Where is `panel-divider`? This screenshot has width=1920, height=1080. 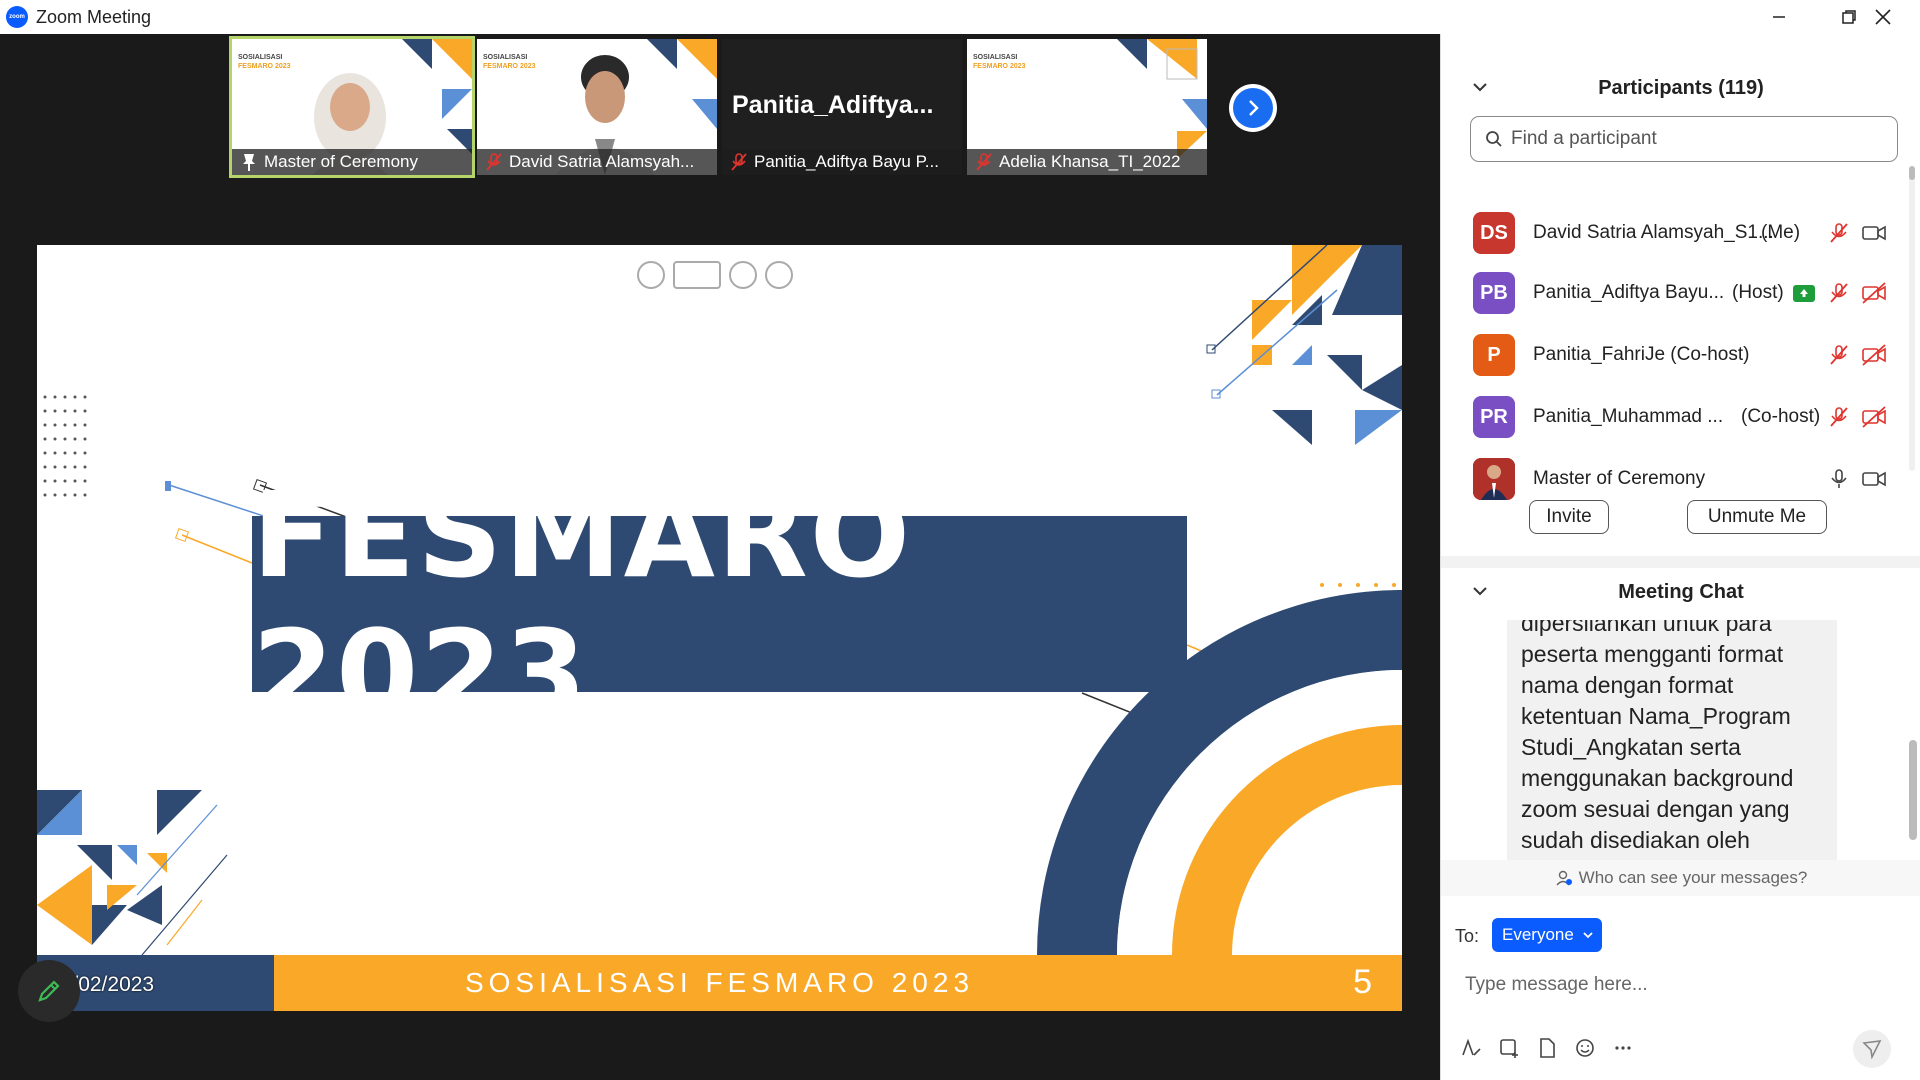 panel-divider is located at coordinates (1680, 562).